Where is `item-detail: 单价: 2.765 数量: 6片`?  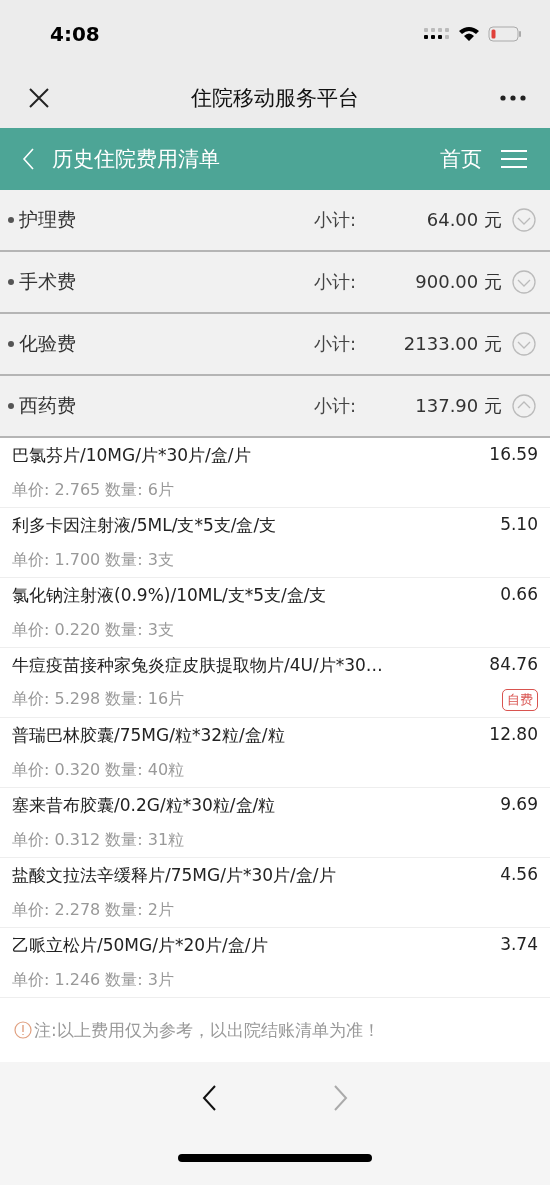 item-detail: 单价: 2.765 数量: 6片 is located at coordinates (94, 490).